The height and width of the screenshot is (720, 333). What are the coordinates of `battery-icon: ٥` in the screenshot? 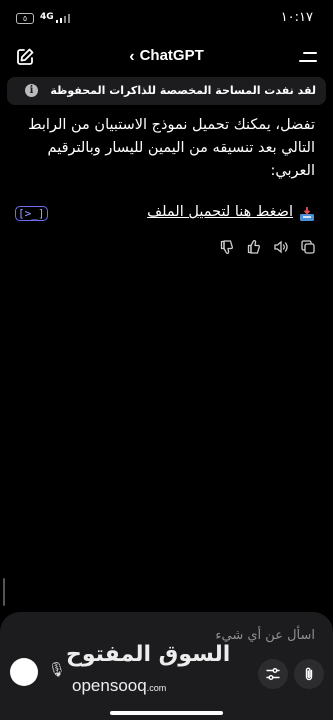 It's located at (25, 18).